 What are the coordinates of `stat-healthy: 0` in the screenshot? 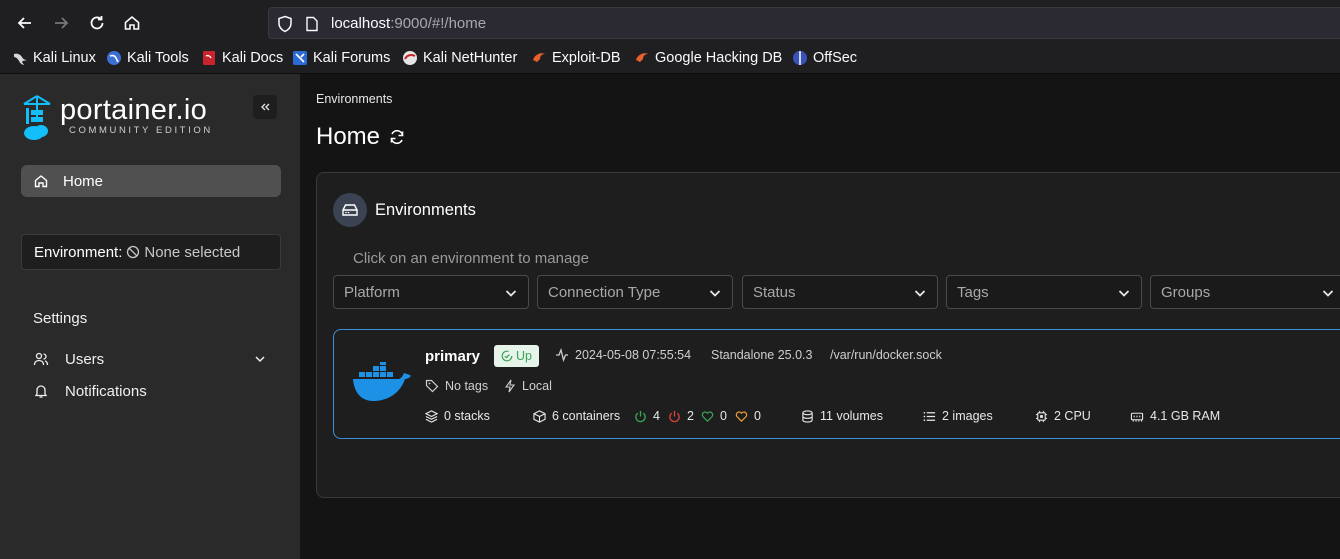 It's located at (714, 416).